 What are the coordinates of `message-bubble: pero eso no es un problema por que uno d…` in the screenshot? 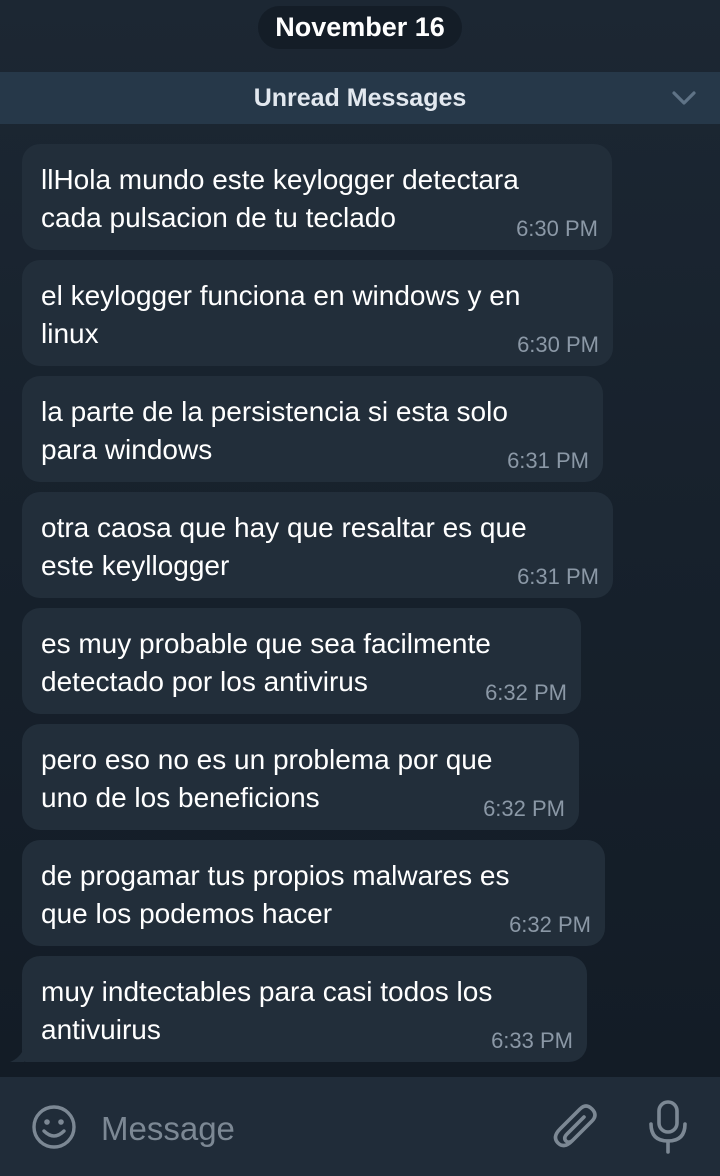 It's located at (300, 777).